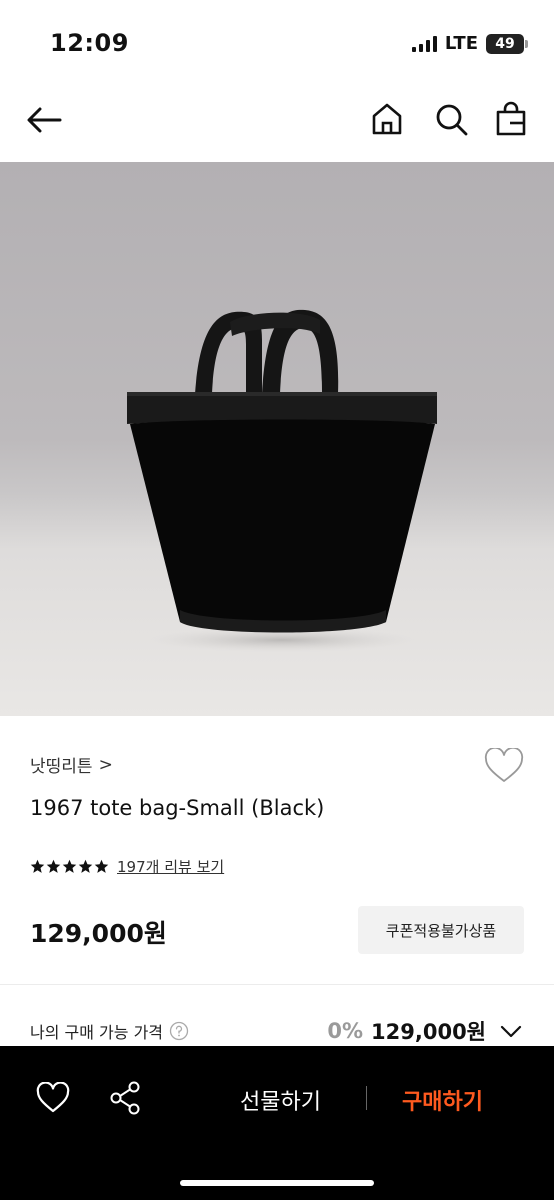 The height and width of the screenshot is (1200, 554). Describe the element at coordinates (277, 1123) in the screenshot. I see `bottom-action-bar: 선물하기 구매하기` at that location.